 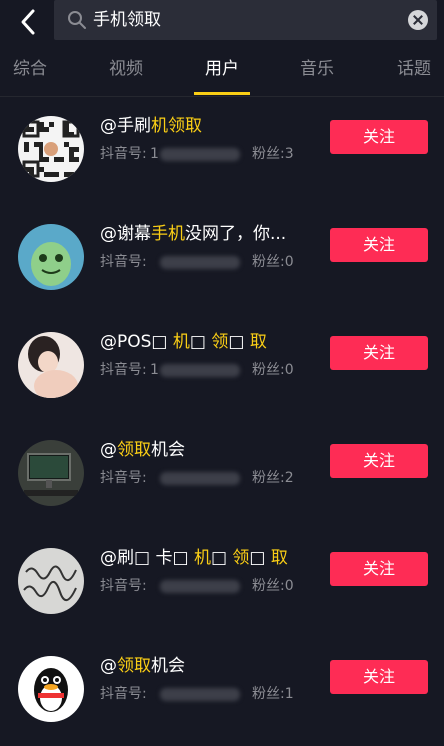 I want to click on tab-comprehensive: 综合, so click(x=30, y=69).